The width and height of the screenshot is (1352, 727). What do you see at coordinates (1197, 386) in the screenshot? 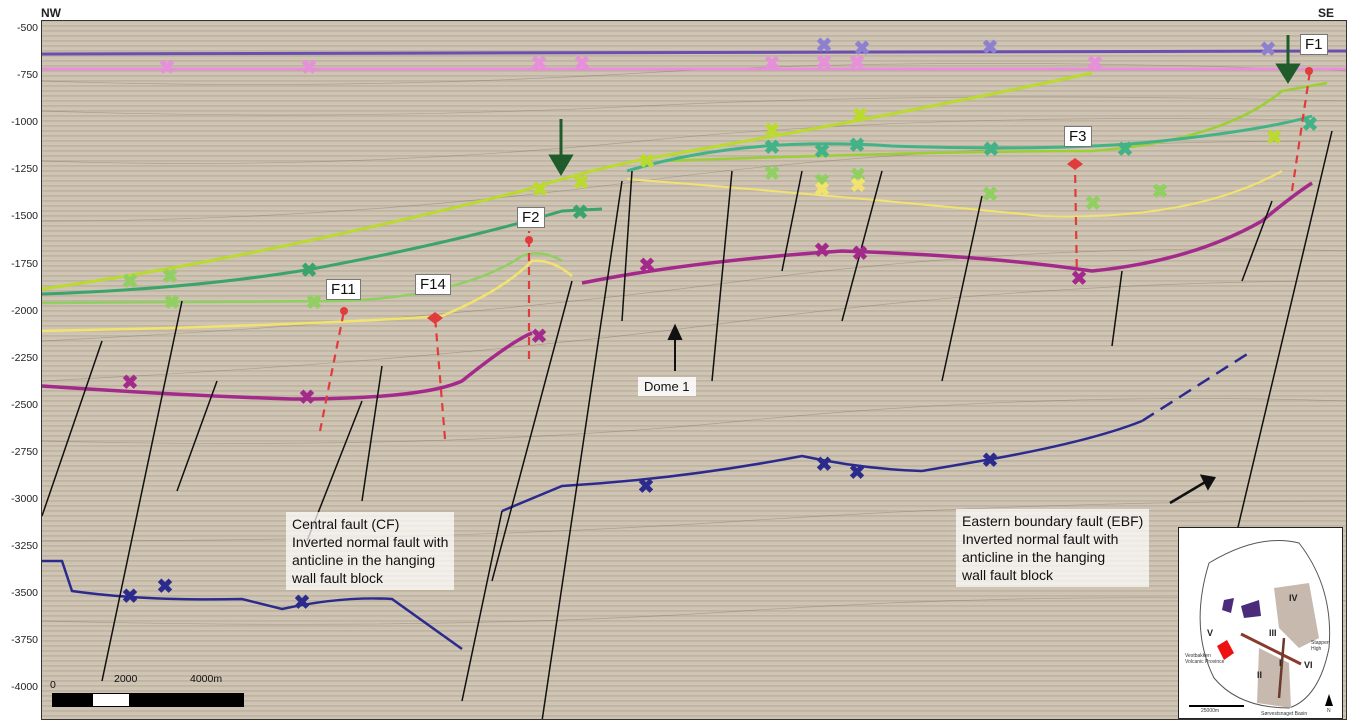
I see `basement-mid-dashed` at bounding box center [1197, 386].